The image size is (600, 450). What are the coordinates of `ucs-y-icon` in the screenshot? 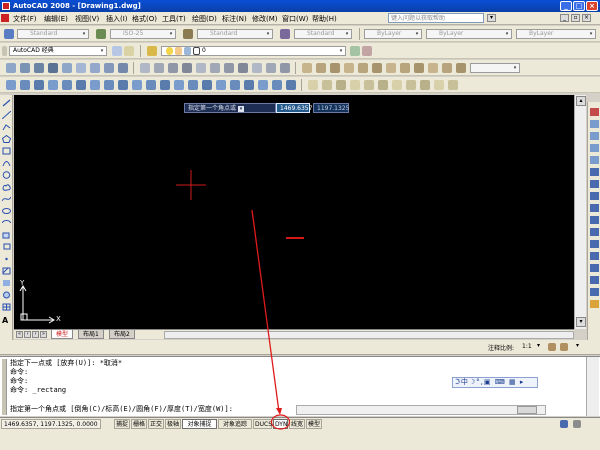 It's located at (447, 68).